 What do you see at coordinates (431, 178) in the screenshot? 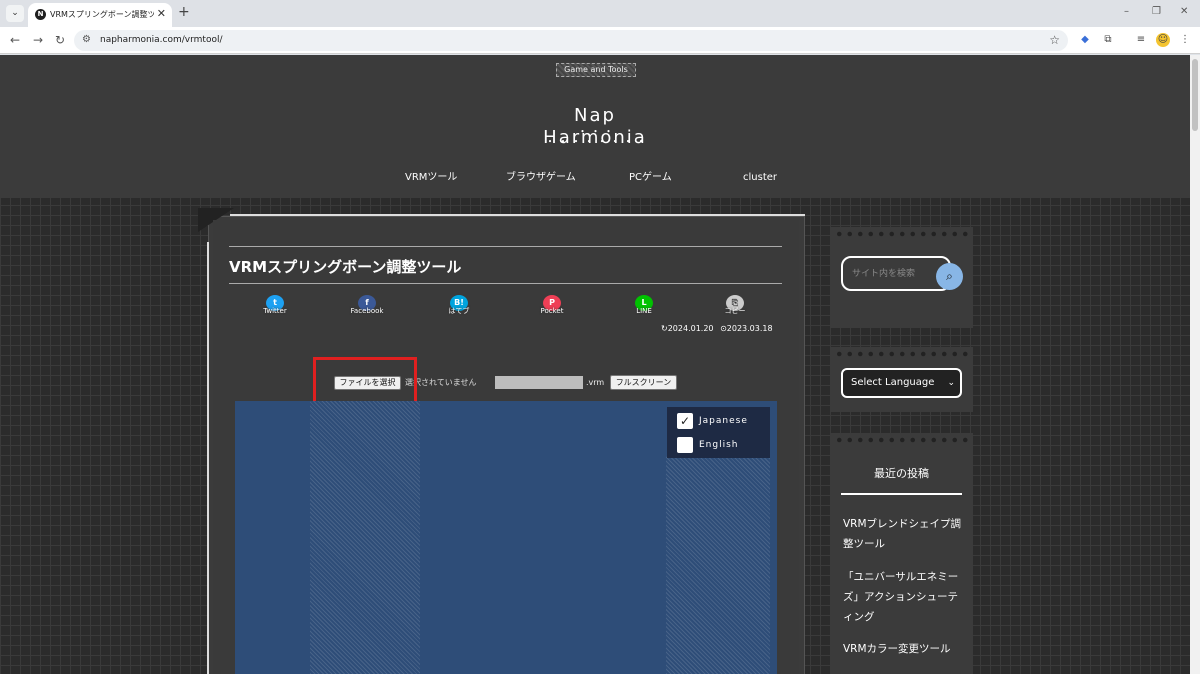
I see `nav-item-vrm-tools: VRMツール` at bounding box center [431, 178].